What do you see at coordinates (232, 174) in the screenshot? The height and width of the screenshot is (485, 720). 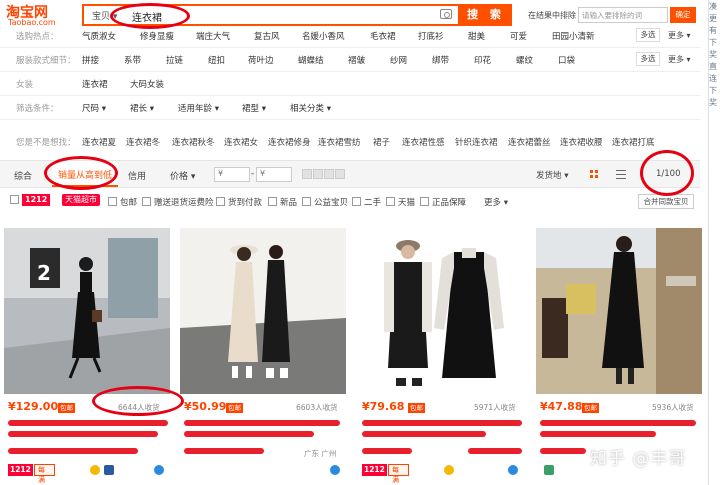 I see `price-min-input: ¥` at bounding box center [232, 174].